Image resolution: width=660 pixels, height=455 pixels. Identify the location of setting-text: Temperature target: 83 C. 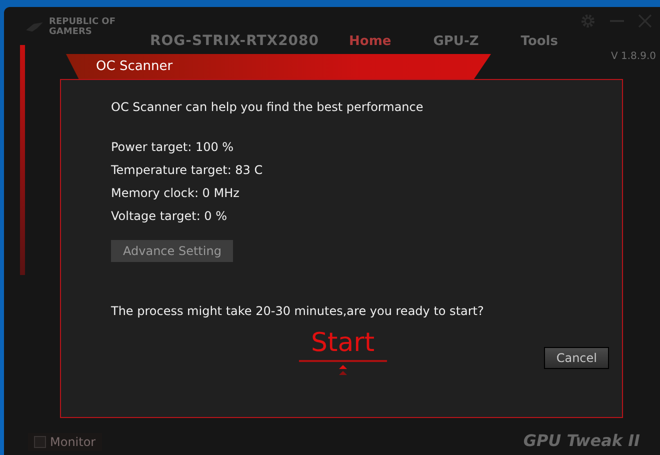
(187, 170).